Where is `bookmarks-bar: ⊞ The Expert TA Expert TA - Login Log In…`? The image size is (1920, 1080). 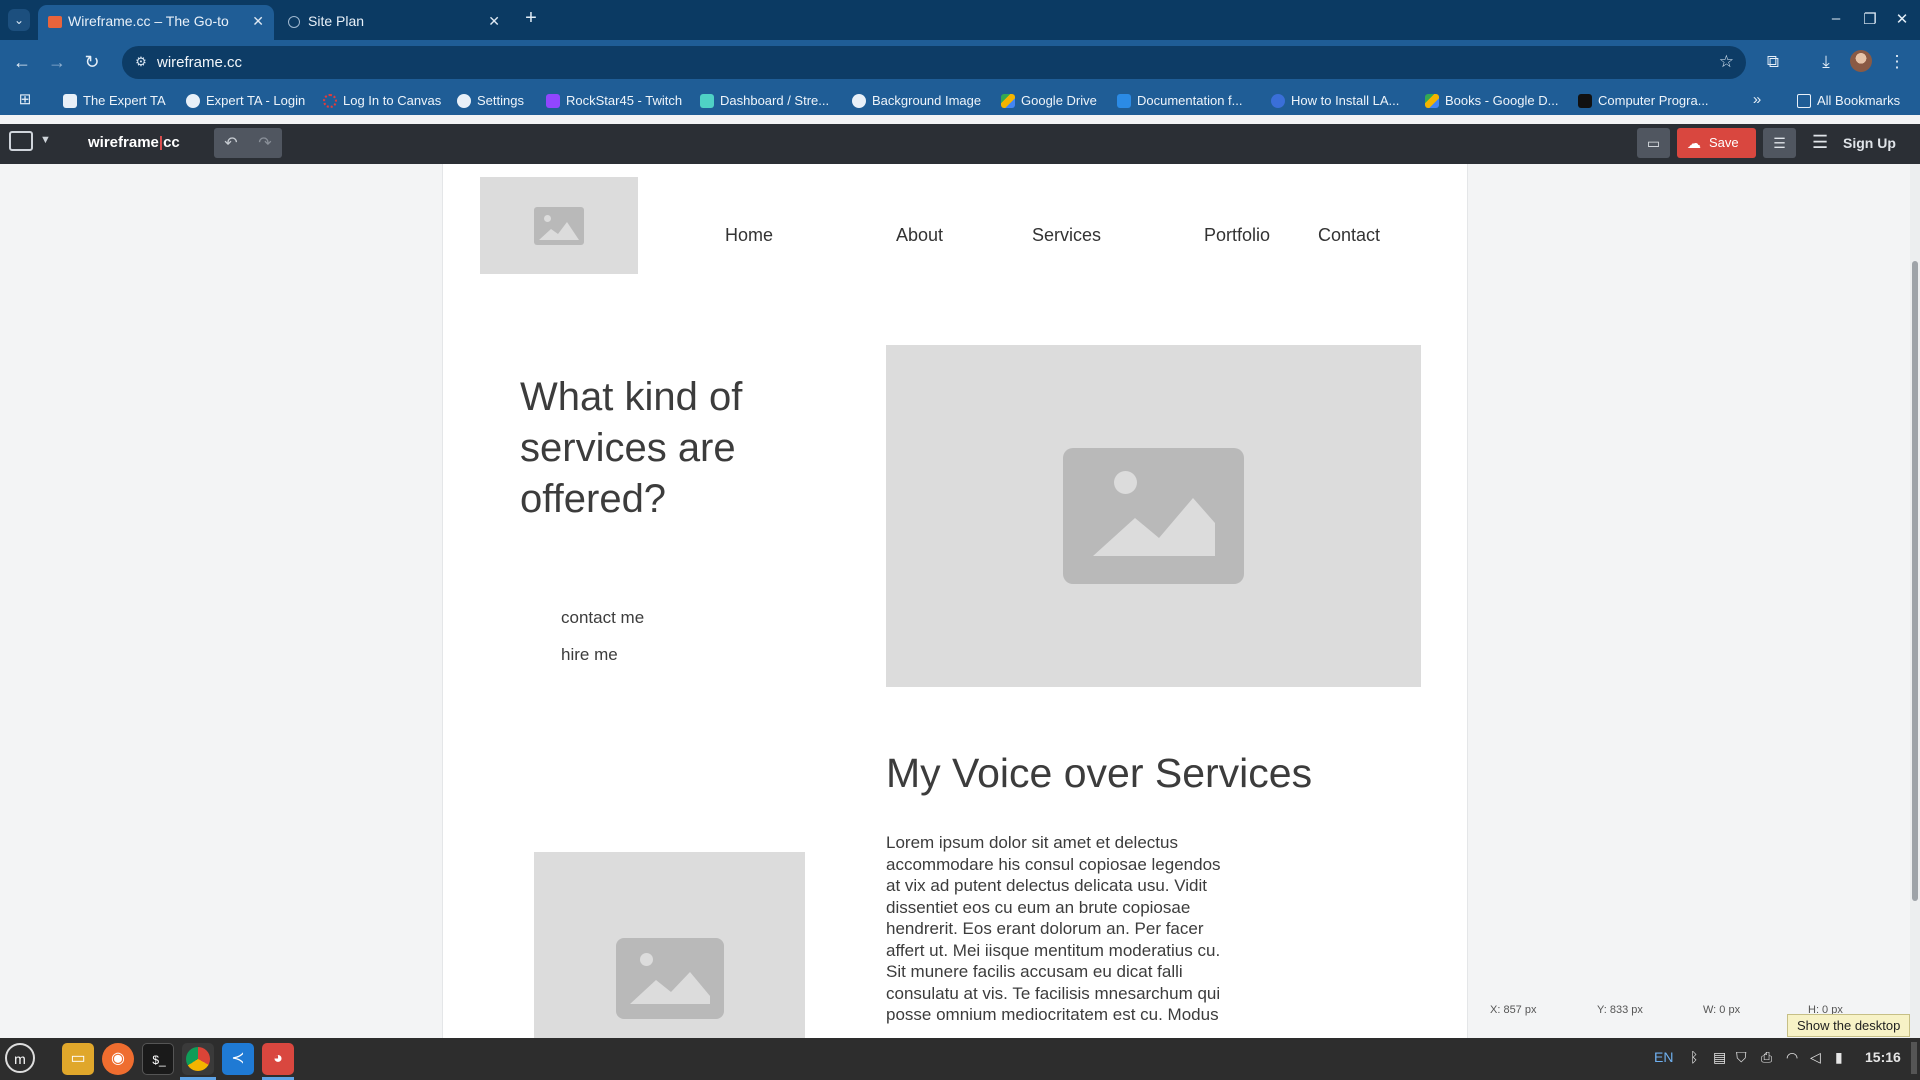 bookmarks-bar: ⊞ The Expert TA Expert TA - Login Log In… is located at coordinates (960, 100).